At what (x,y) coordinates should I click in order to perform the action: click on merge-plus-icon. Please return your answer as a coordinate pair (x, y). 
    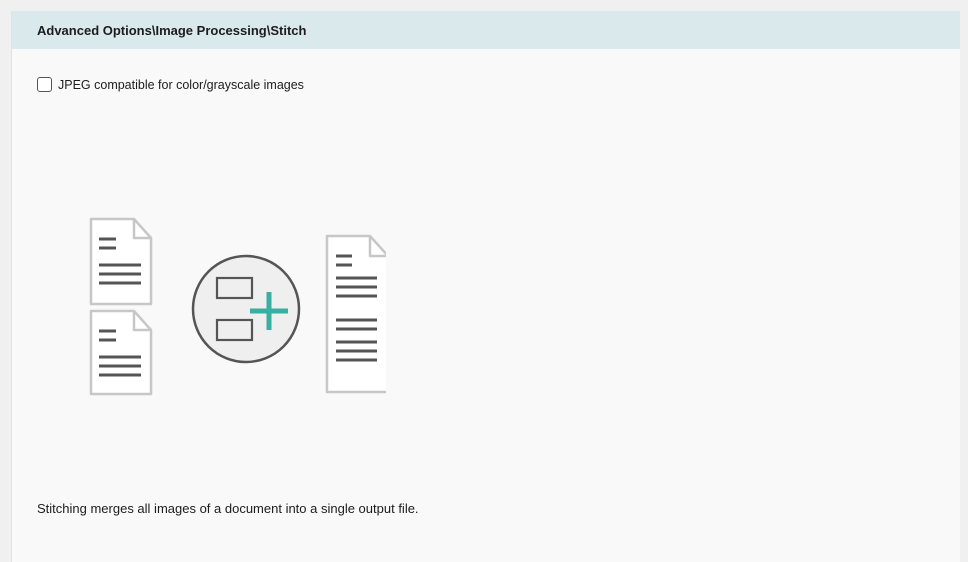
    Looking at the image, I should click on (246, 309).